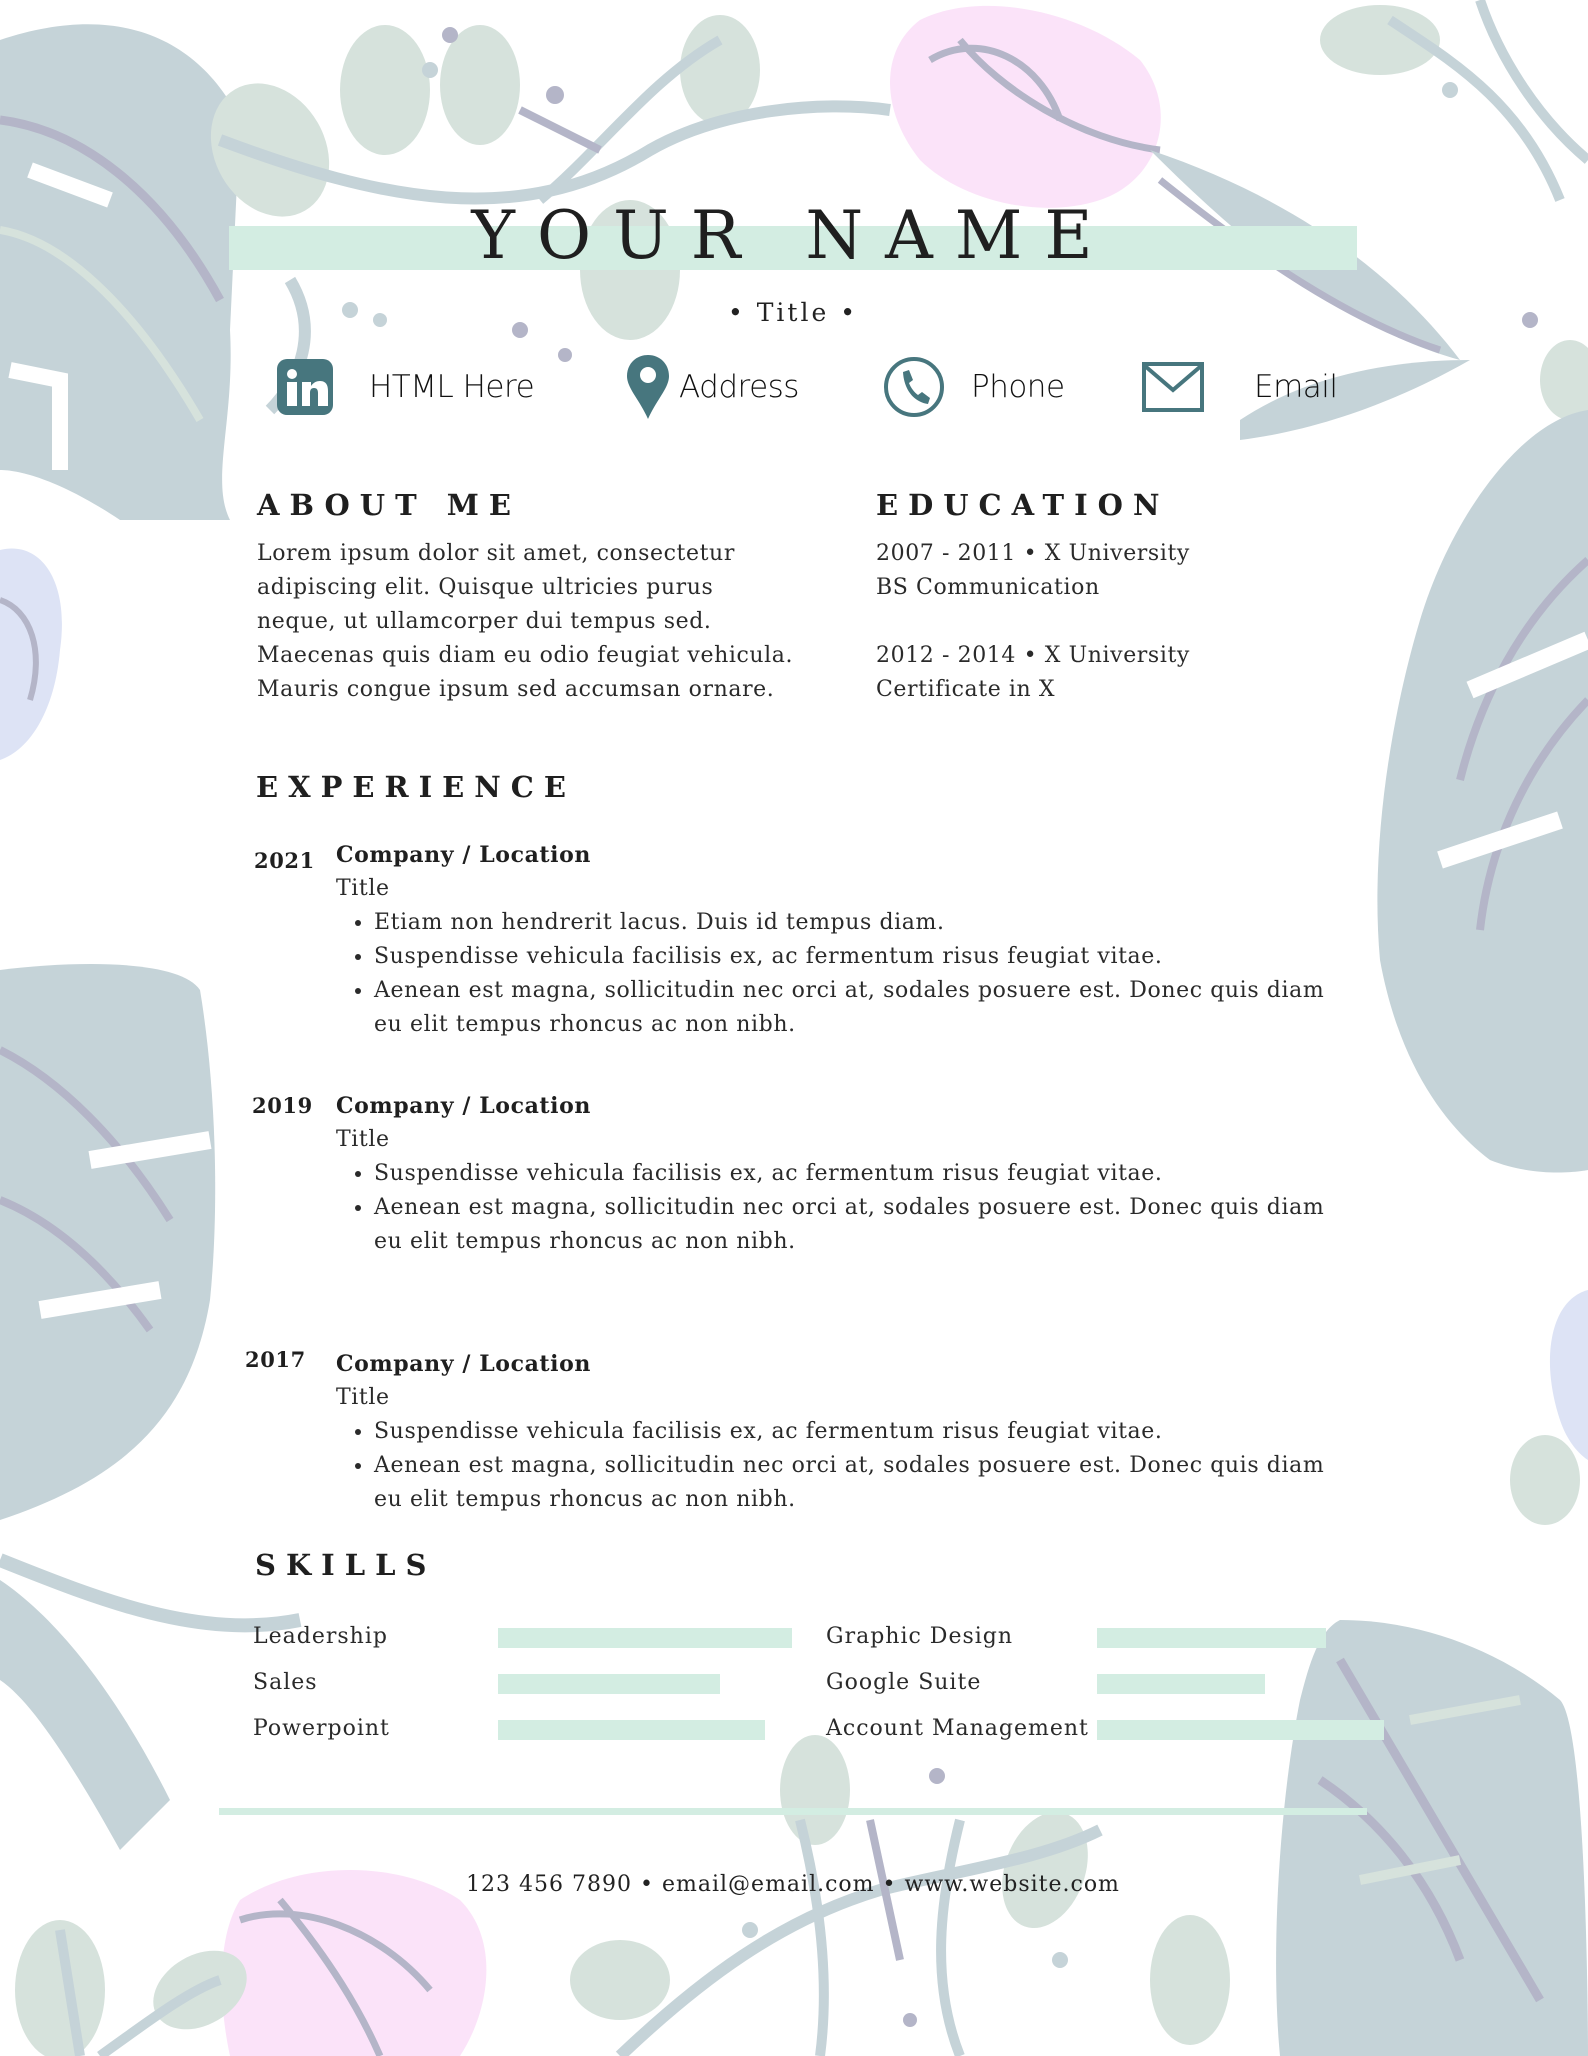  What do you see at coordinates (108, 1242) in the screenshot?
I see `monstera-leaf-left-lower` at bounding box center [108, 1242].